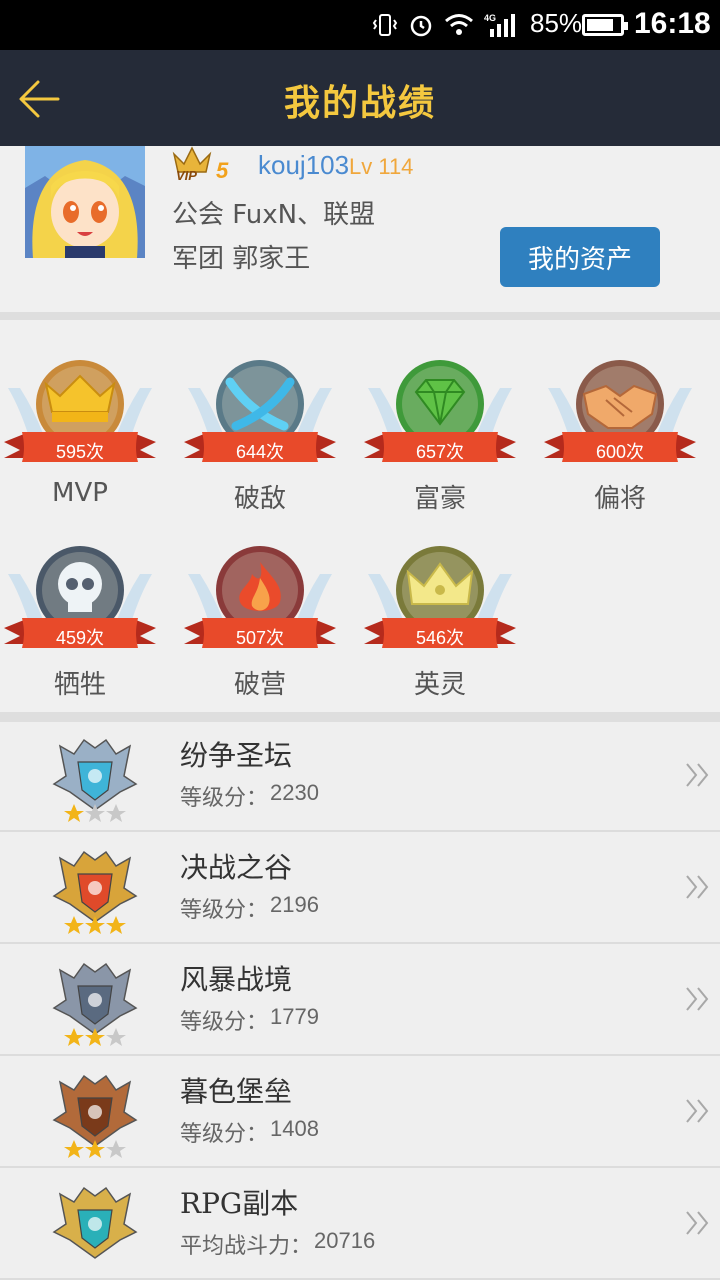  Describe the element at coordinates (236, 1091) in the screenshot. I see `game-mode-name: 暮色堡垒` at that location.